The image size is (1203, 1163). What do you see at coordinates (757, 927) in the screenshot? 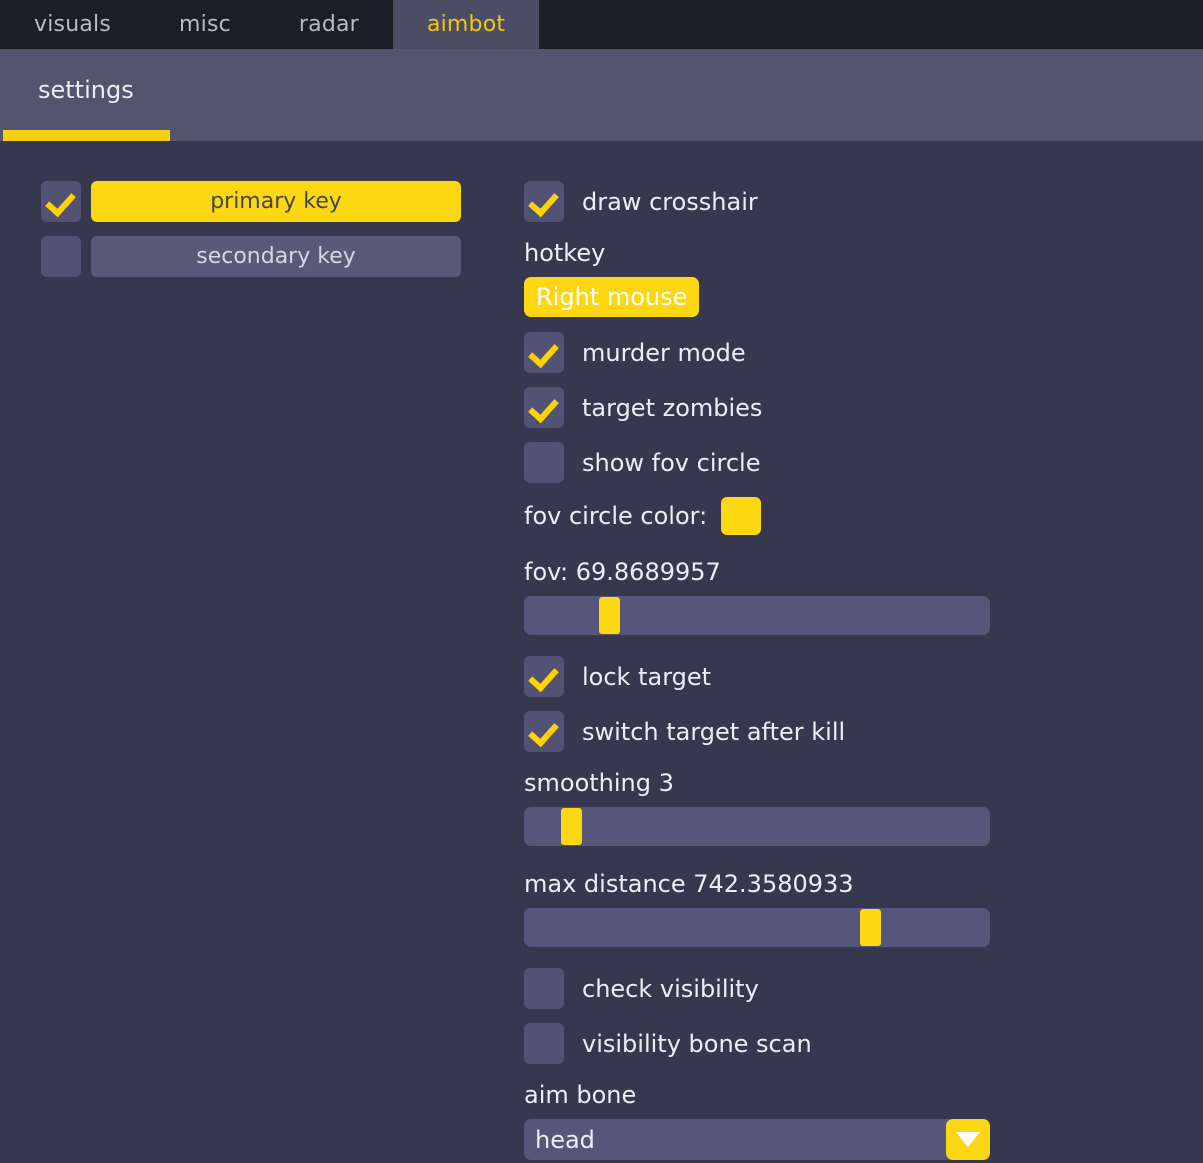
I see `max-distance-slider` at bounding box center [757, 927].